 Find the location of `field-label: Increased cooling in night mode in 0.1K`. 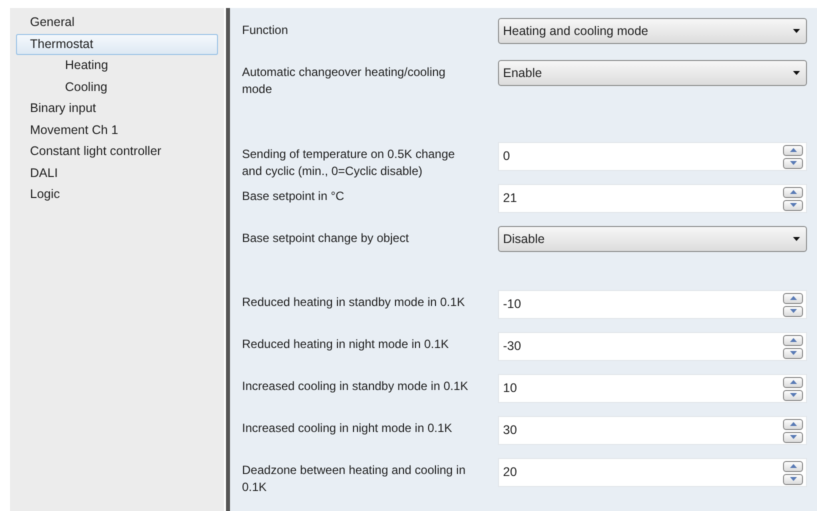

field-label: Increased cooling in night mode in 0.1K is located at coordinates (348, 428).